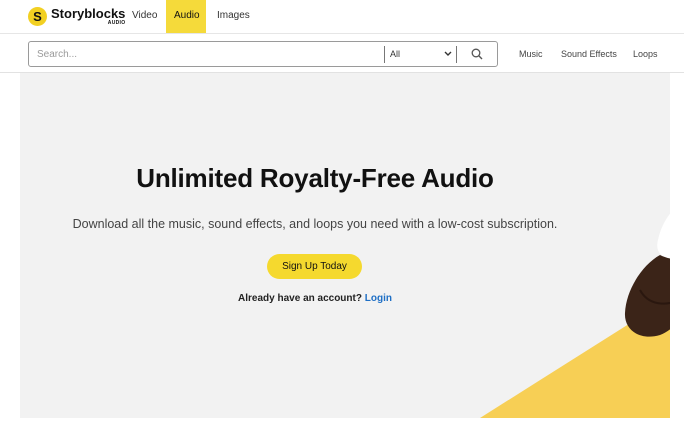 This screenshot has width=684, height=422. I want to click on search-icon, so click(477, 54).